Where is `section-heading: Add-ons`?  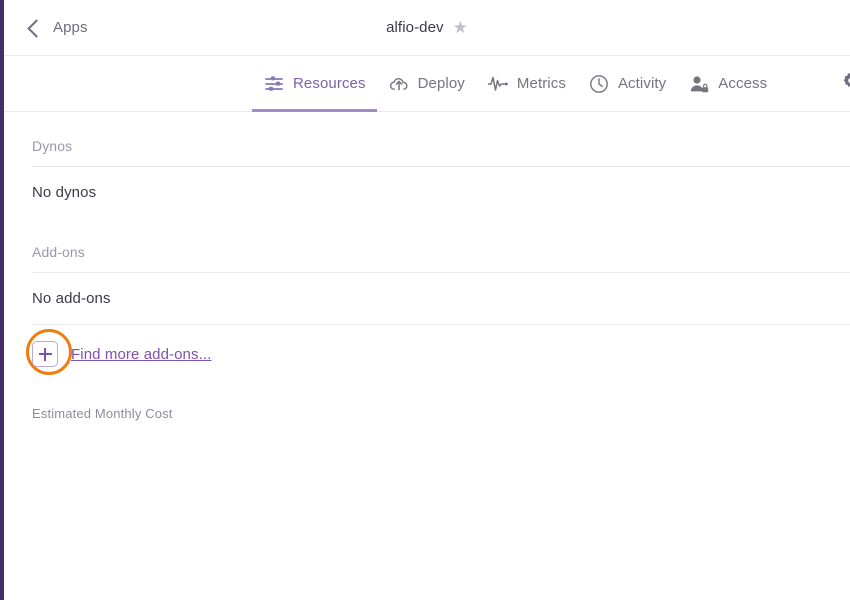
section-heading: Add-ons is located at coordinates (58, 252).